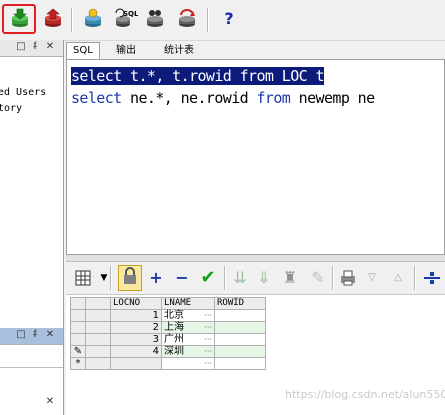 Image resolution: width=445 pixels, height=415 pixels. I want to click on refresh-button, so click(187, 19).